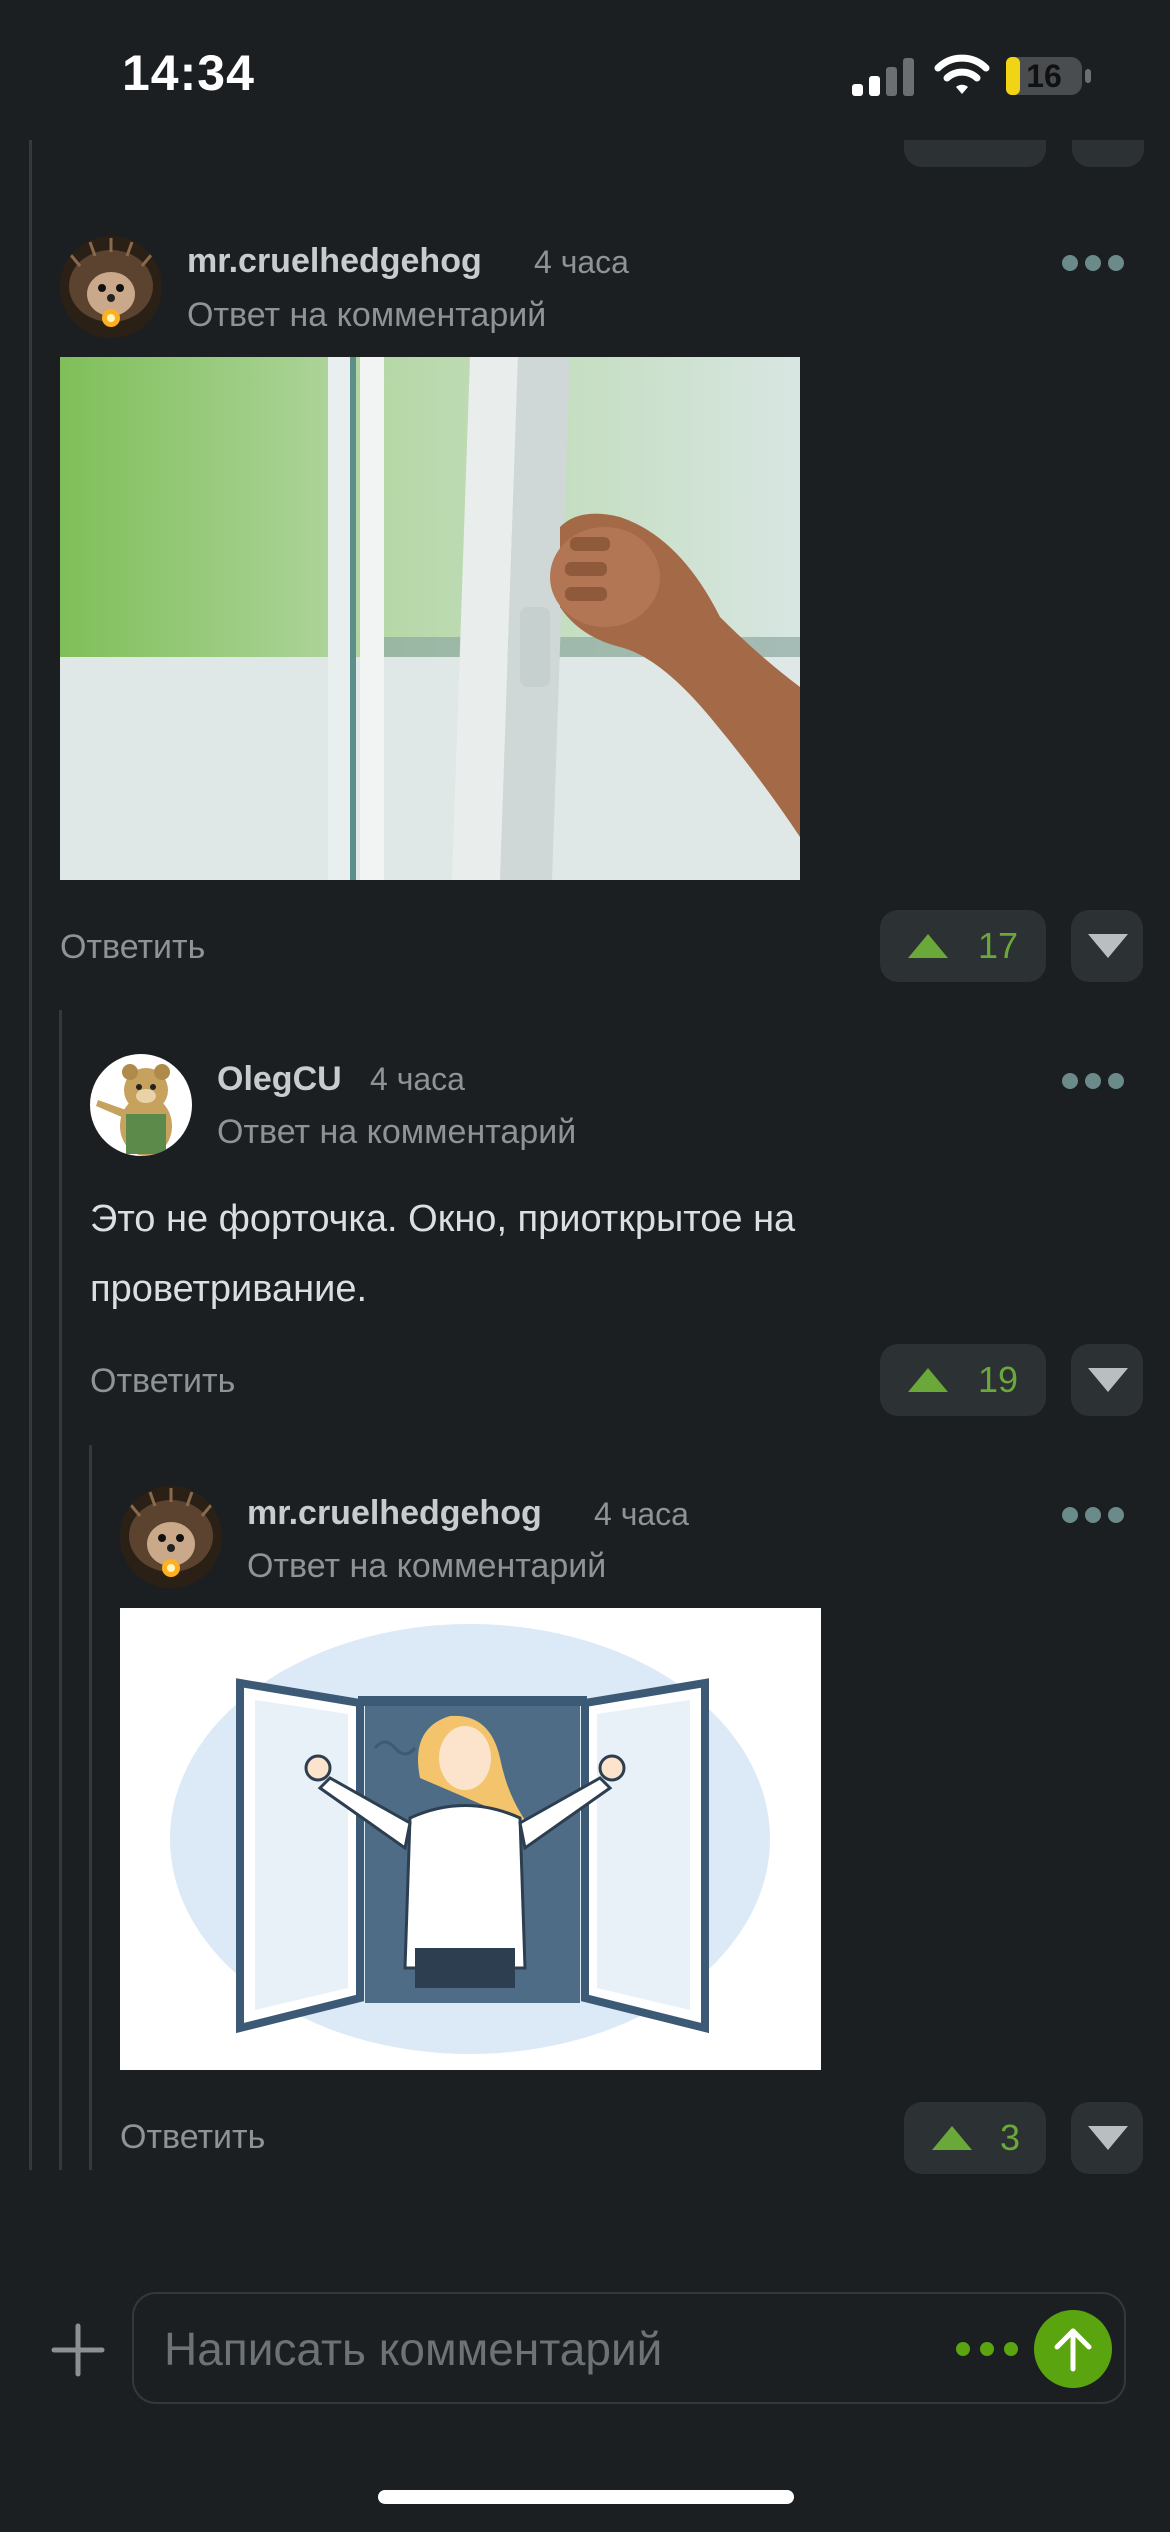 This screenshot has width=1170, height=2532. What do you see at coordinates (188, 73) in the screenshot?
I see `status-time: 14:34` at bounding box center [188, 73].